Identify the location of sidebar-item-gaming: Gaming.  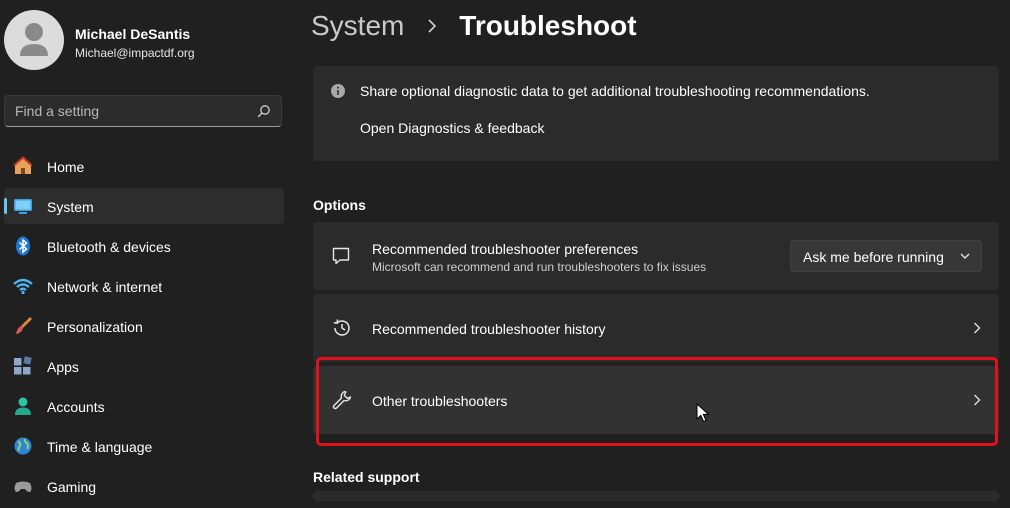
(144, 486).